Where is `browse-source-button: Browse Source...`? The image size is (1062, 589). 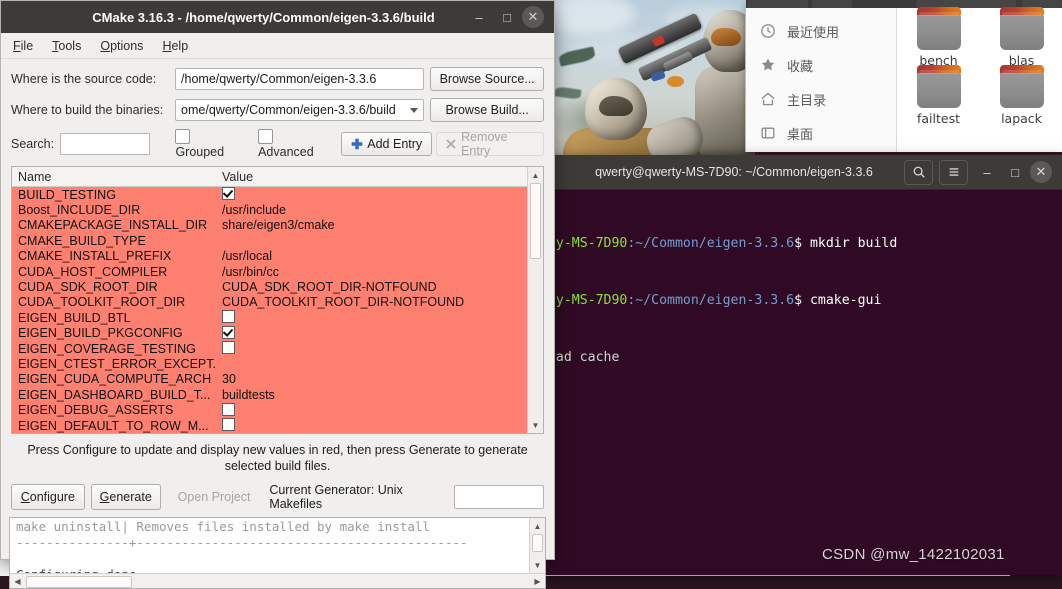 browse-source-button: Browse Source... is located at coordinates (487, 79).